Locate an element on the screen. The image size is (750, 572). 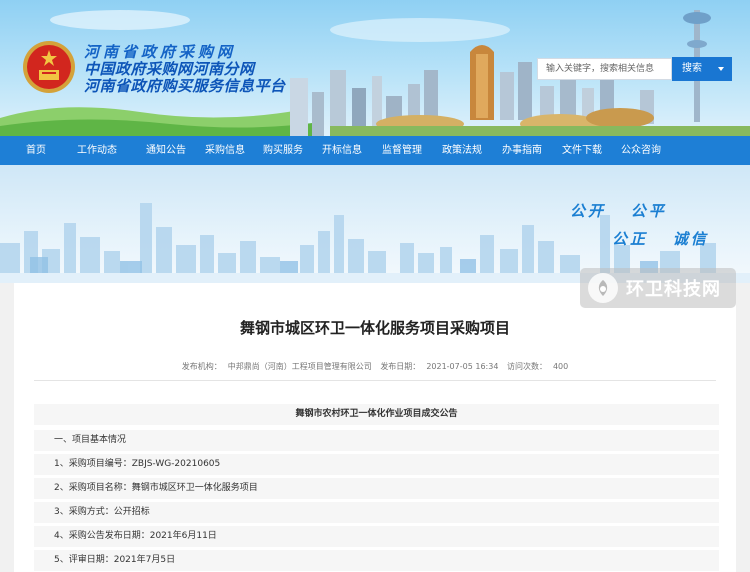
site-title-line-2: 中国政府采购网河南分网 is located at coordinates (169, 69).